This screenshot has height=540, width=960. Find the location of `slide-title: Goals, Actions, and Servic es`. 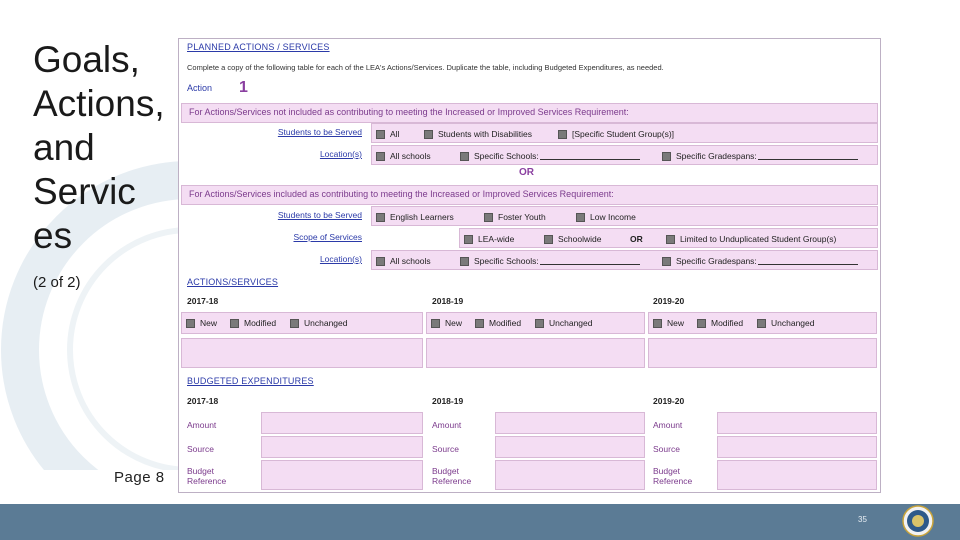

slide-title: Goals, Actions, and Servic es is located at coordinates (99, 147).